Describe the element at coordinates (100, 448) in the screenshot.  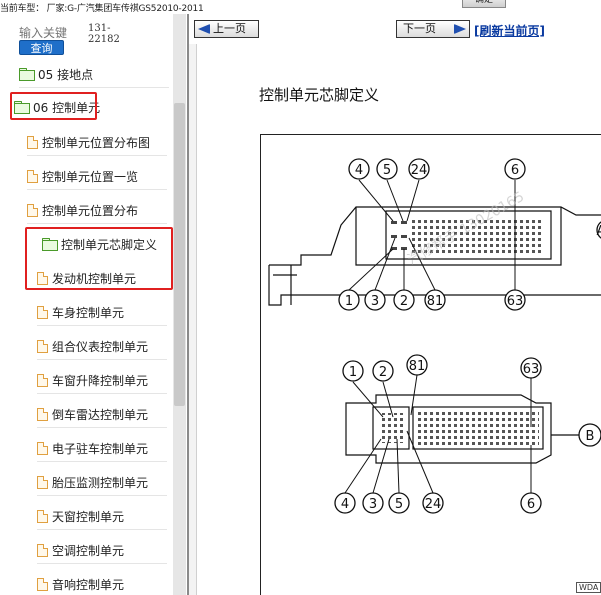
I see `tree-item-label: 电子驻车控制单元` at that location.